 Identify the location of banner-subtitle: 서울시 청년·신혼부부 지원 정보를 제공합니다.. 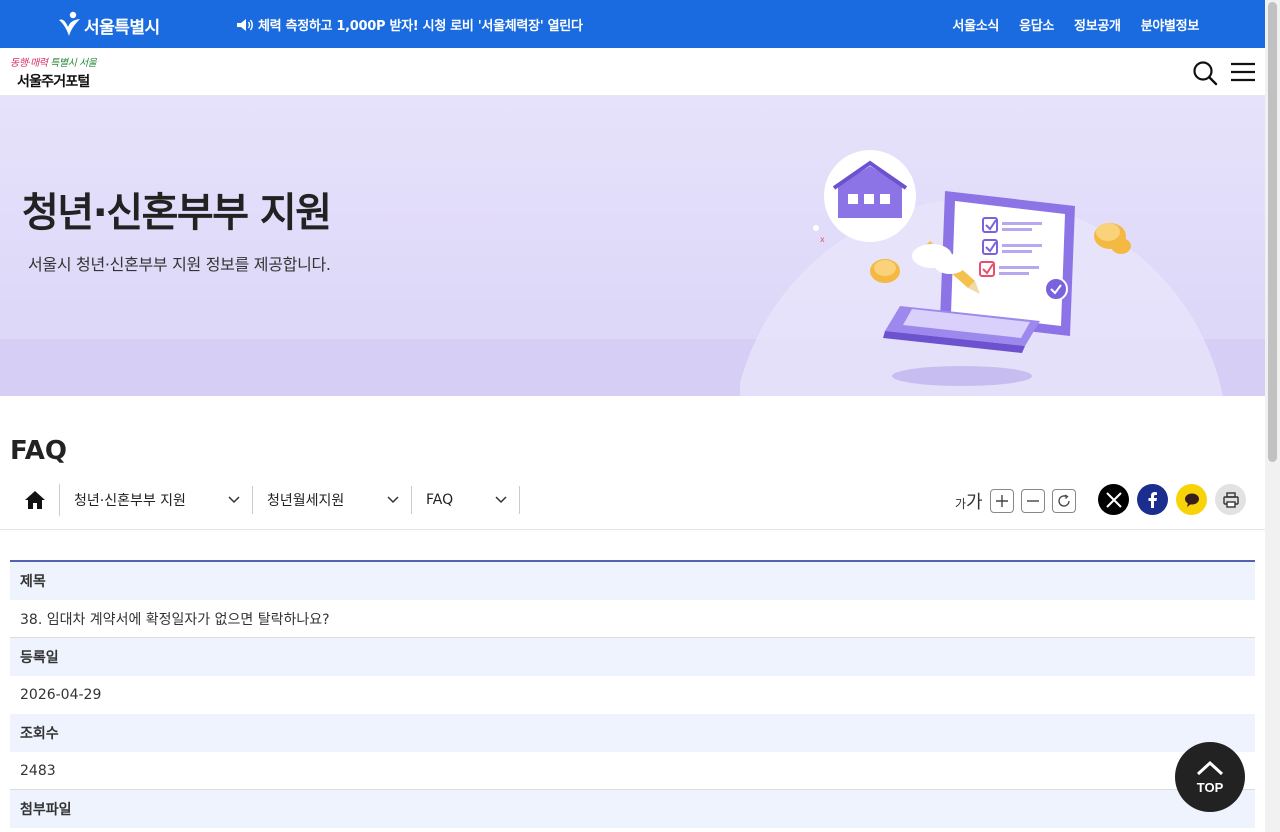
(179, 264).